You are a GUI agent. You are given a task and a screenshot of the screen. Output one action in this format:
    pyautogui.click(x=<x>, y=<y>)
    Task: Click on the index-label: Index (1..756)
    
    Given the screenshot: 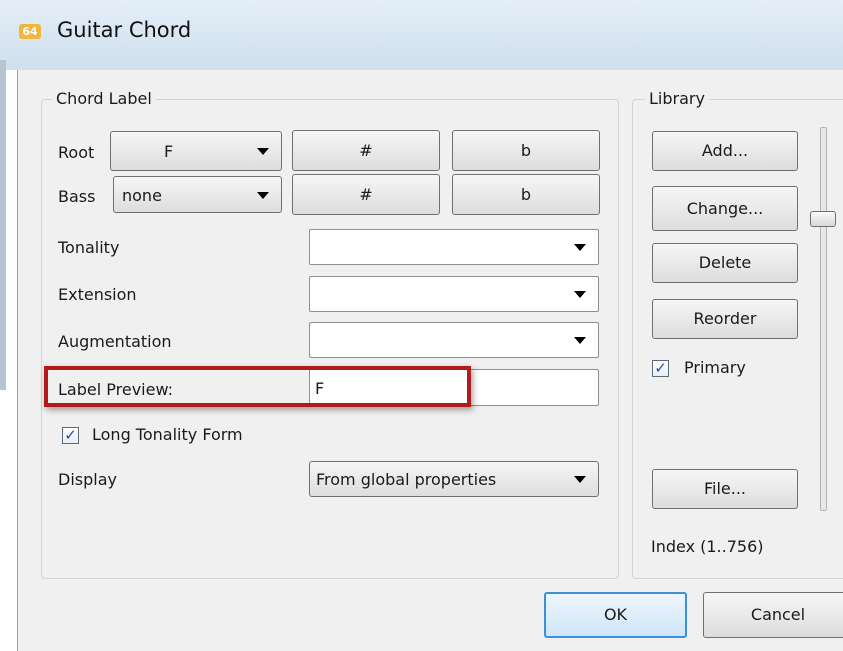 What is the action you would take?
    pyautogui.click(x=707, y=546)
    